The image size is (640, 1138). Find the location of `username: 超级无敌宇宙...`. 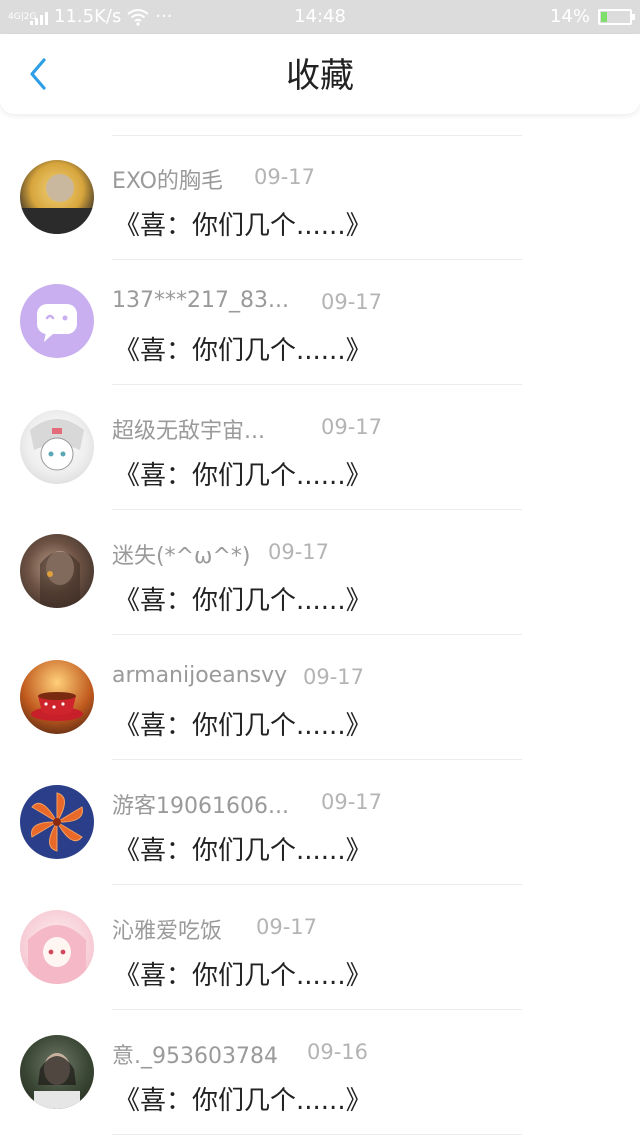

username: 超级无敌宇宙... is located at coordinates (188, 431).